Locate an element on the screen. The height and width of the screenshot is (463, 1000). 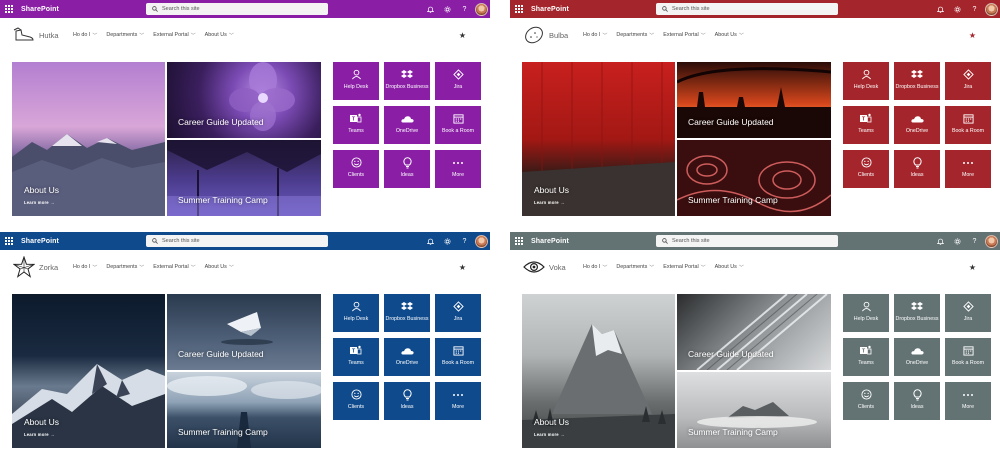
site-title: Zorka is located at coordinates (54, 267).